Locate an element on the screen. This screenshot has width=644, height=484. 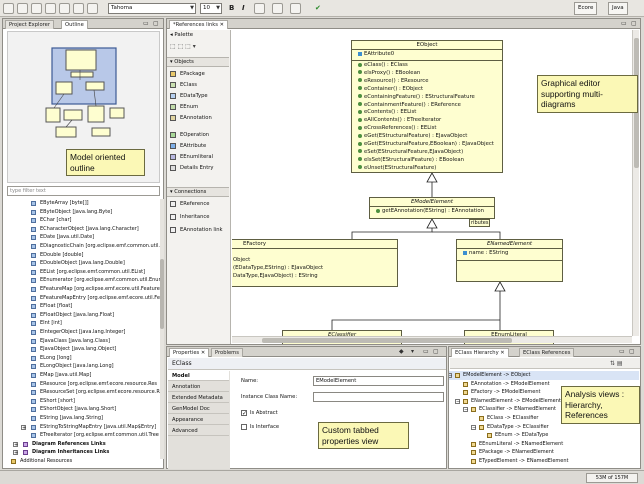
is-abstract-checkbox: ✓ is located at coordinates (244, 413).